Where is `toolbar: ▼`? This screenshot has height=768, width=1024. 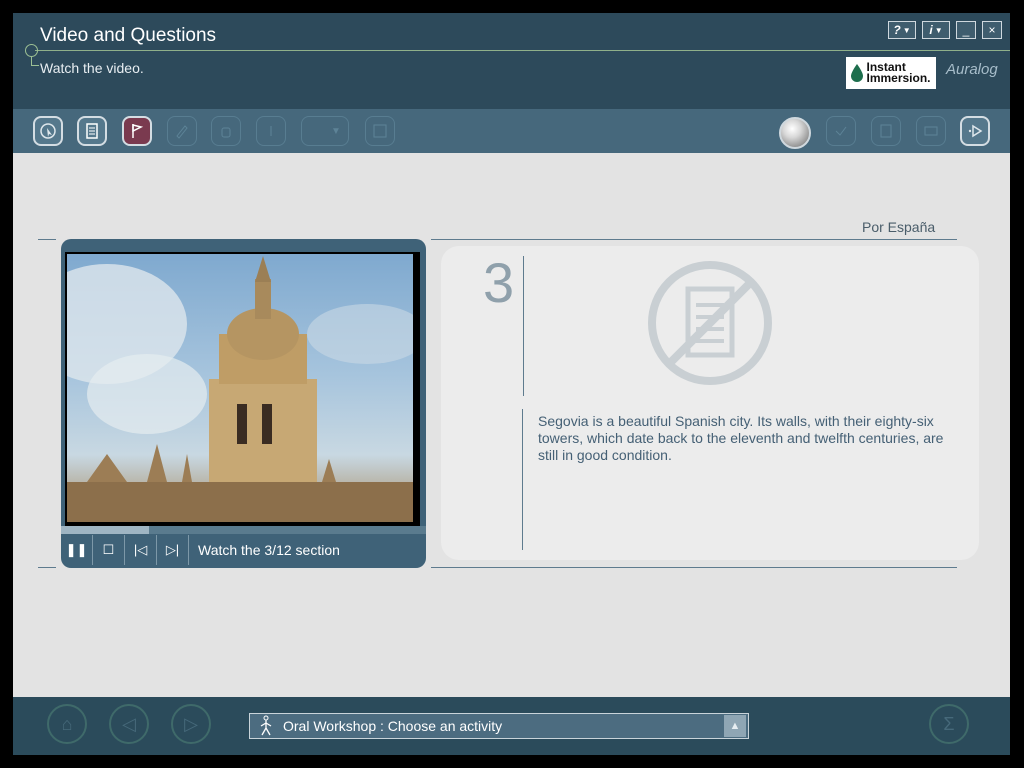
toolbar: ▼ is located at coordinates (511, 131).